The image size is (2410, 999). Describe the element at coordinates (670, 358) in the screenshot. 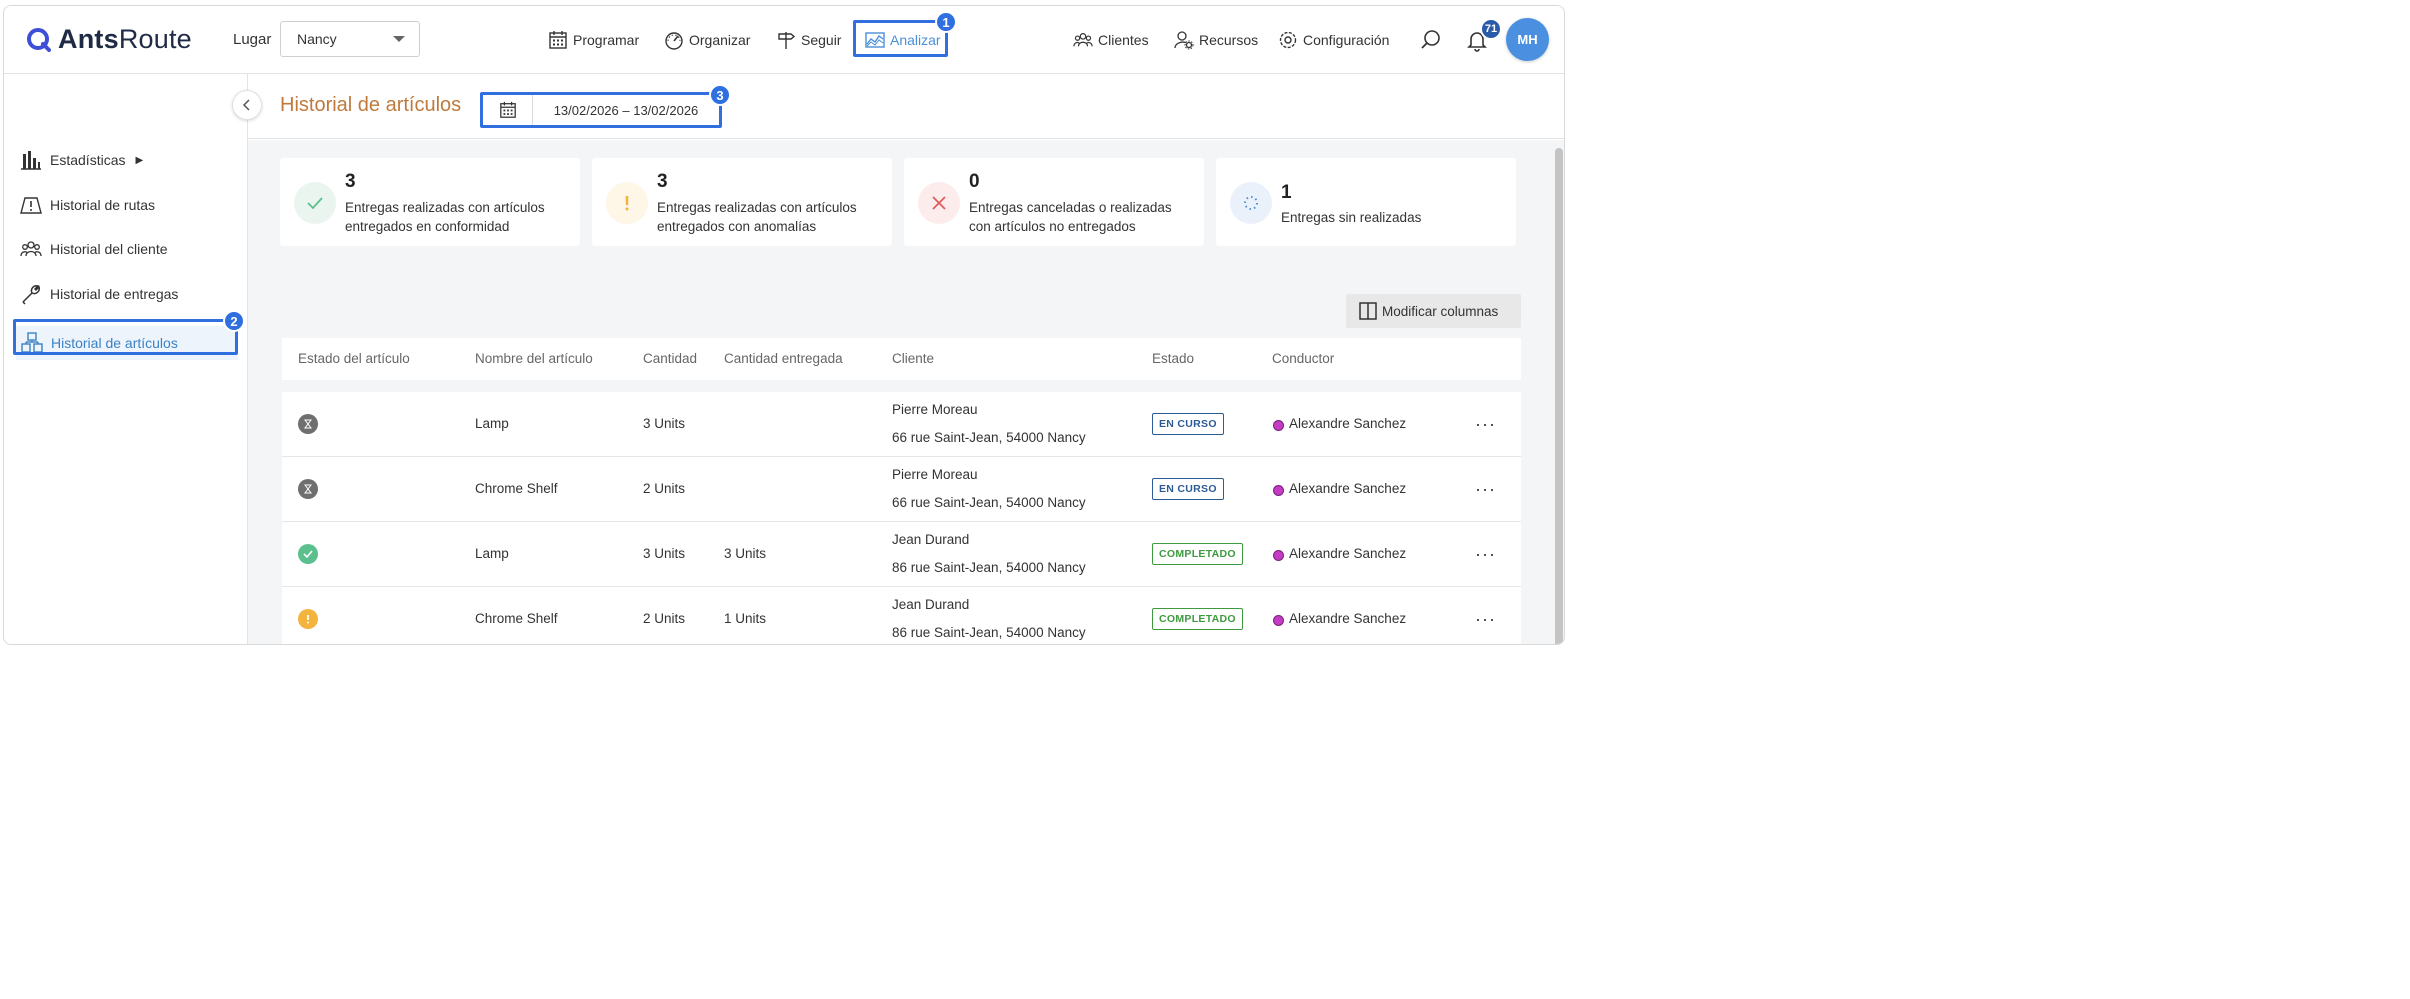

I see `column-header: Cantidad` at that location.